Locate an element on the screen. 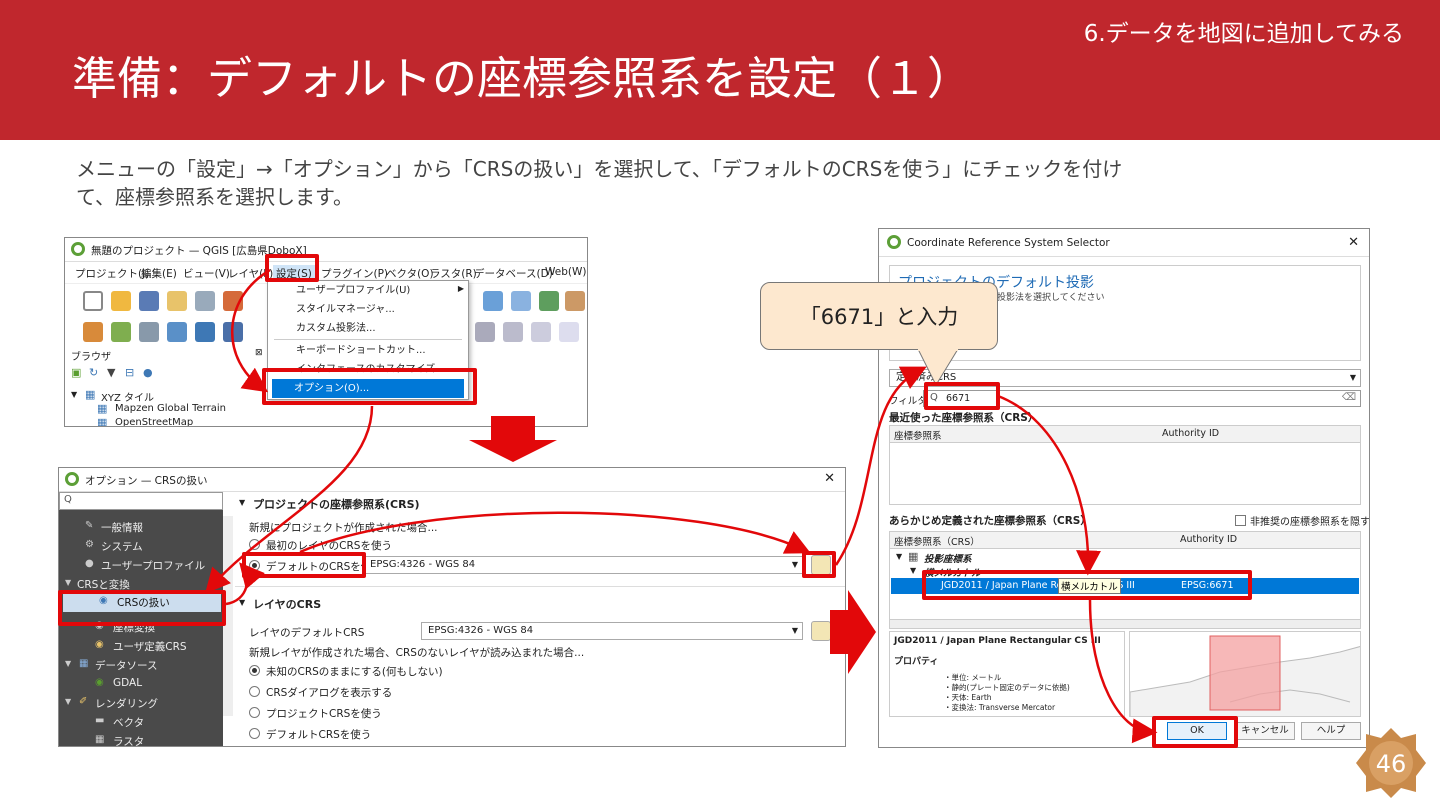  arrow-right-big is located at coordinates (853, 632).